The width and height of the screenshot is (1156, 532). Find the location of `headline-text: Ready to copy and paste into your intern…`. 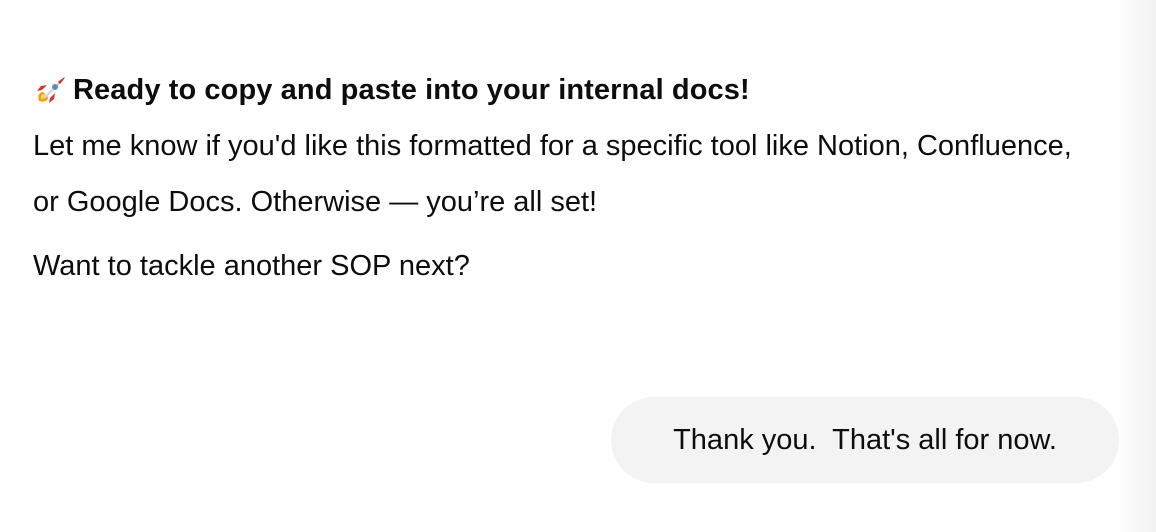

headline-text: Ready to copy and paste into your intern… is located at coordinates (411, 89).